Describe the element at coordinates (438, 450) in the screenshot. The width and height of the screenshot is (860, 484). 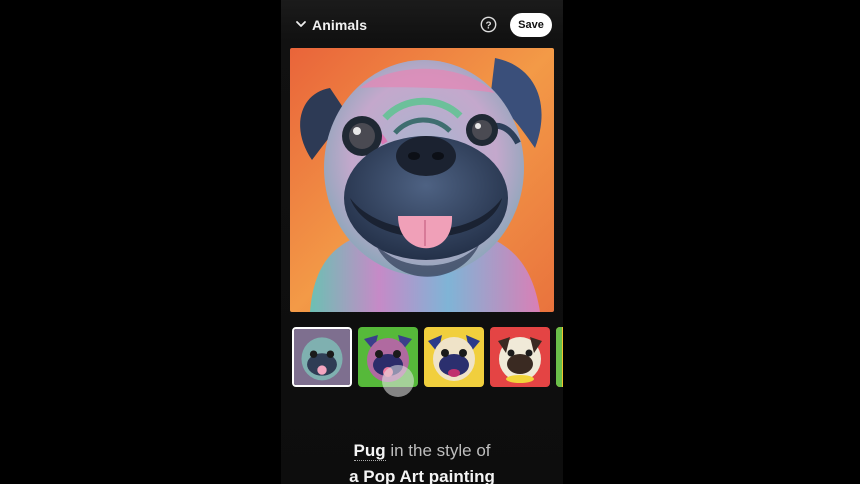
I see `prompt-connector: in the style of` at that location.